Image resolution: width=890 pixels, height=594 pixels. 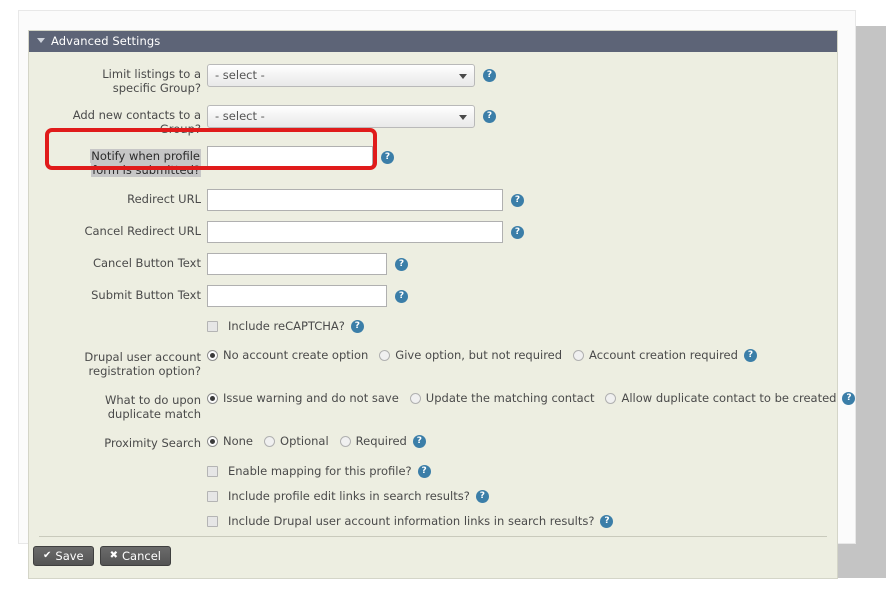 What do you see at coordinates (41, 40) in the screenshot?
I see `triangle-down-icon` at bounding box center [41, 40].